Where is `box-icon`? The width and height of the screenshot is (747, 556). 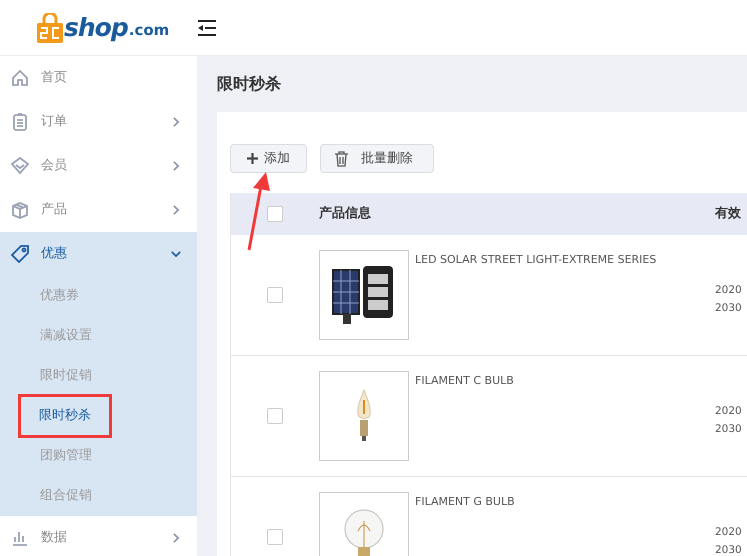
box-icon is located at coordinates (20, 210).